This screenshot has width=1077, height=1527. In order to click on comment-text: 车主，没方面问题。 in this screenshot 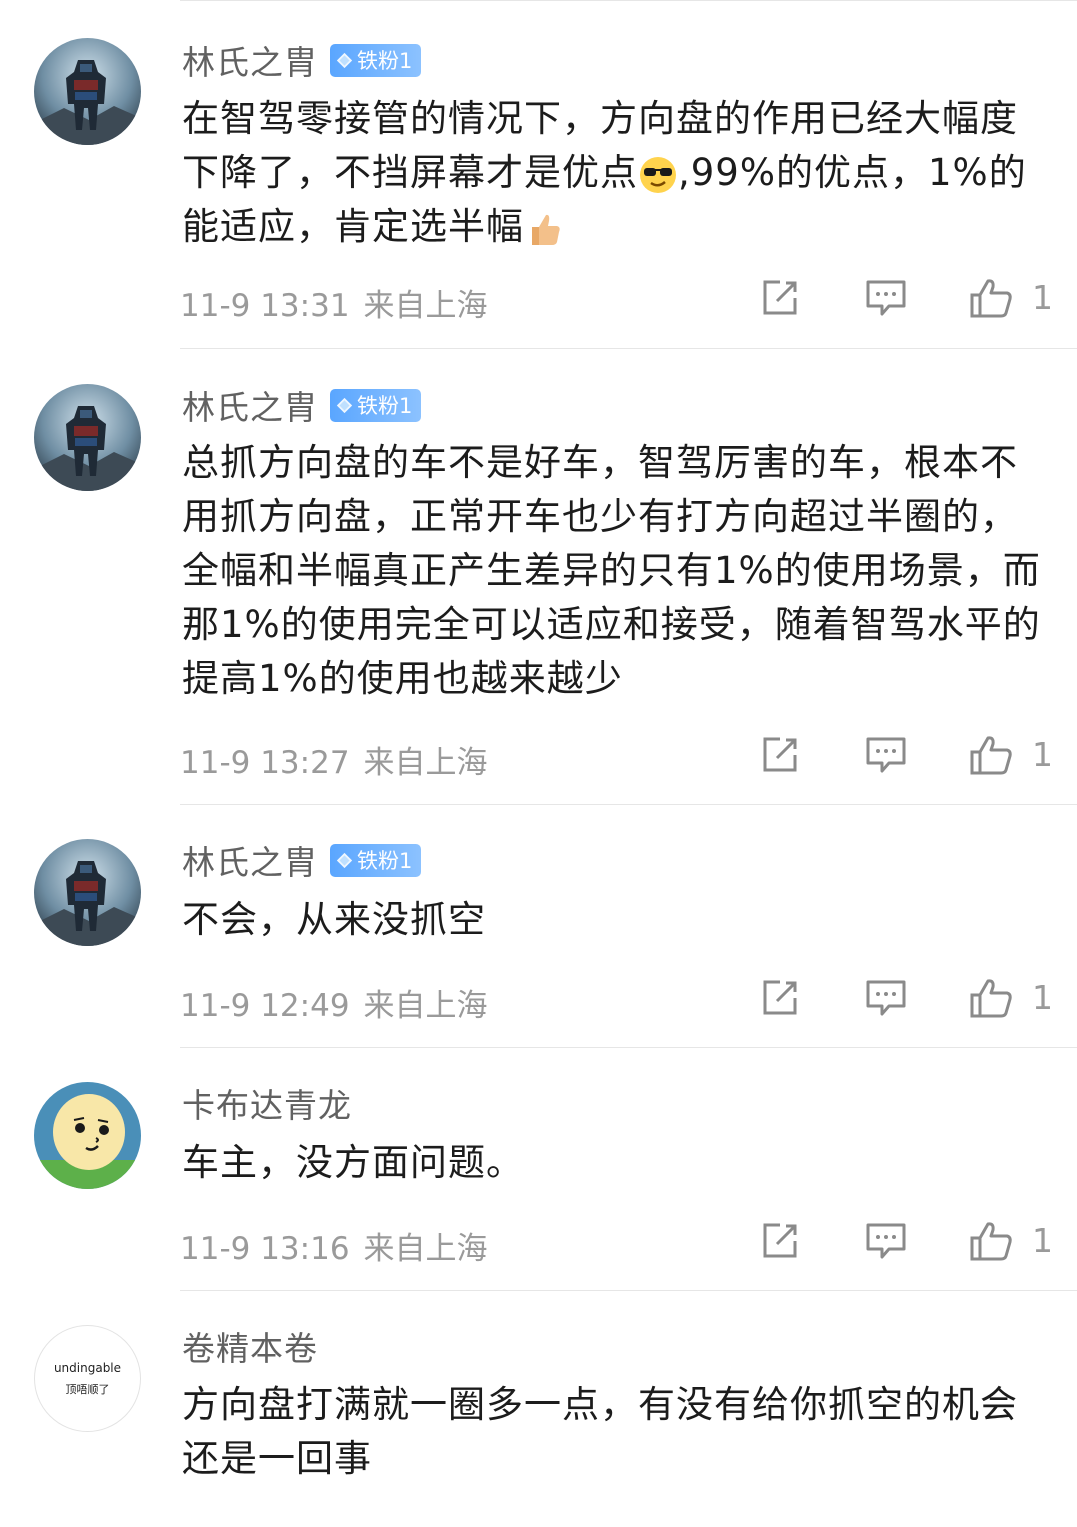, I will do `click(353, 1162)`.